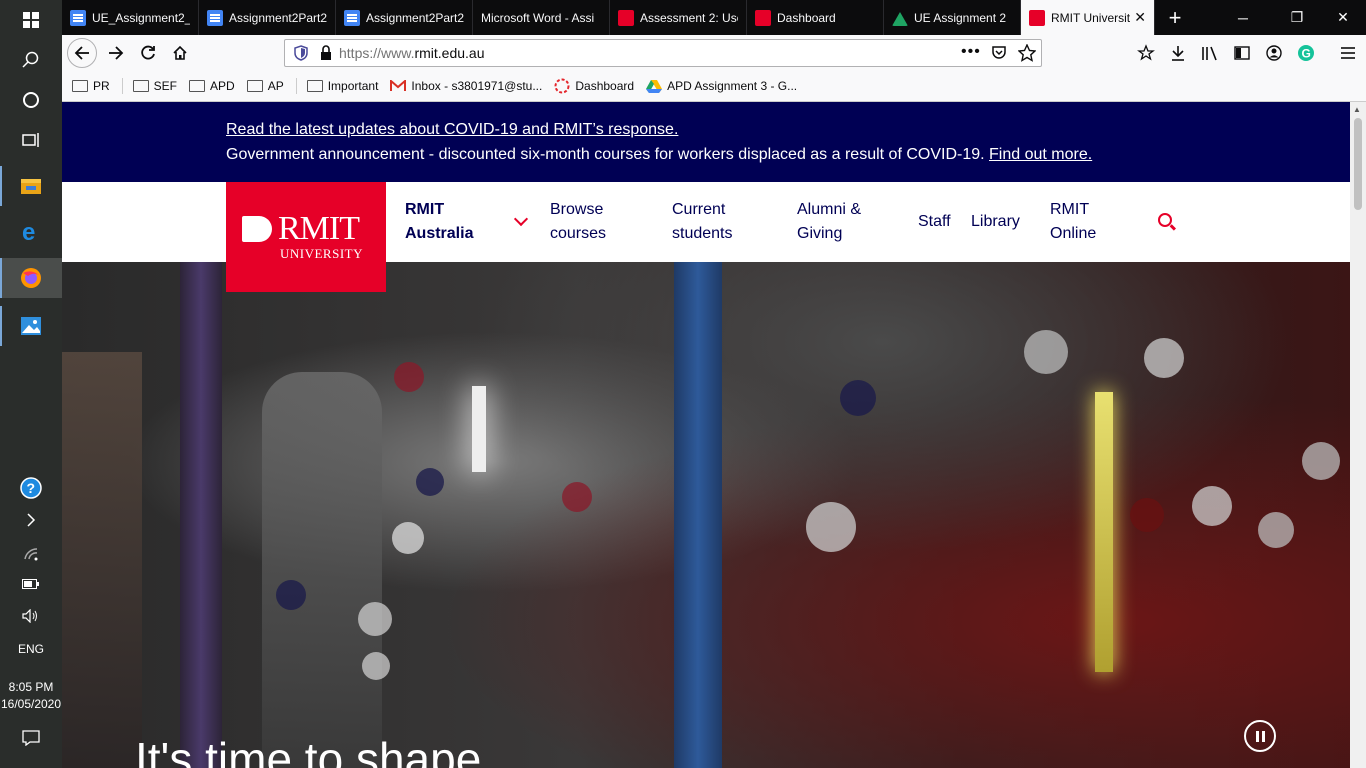 This screenshot has height=768, width=1366. I want to click on home-button, so click(180, 53).